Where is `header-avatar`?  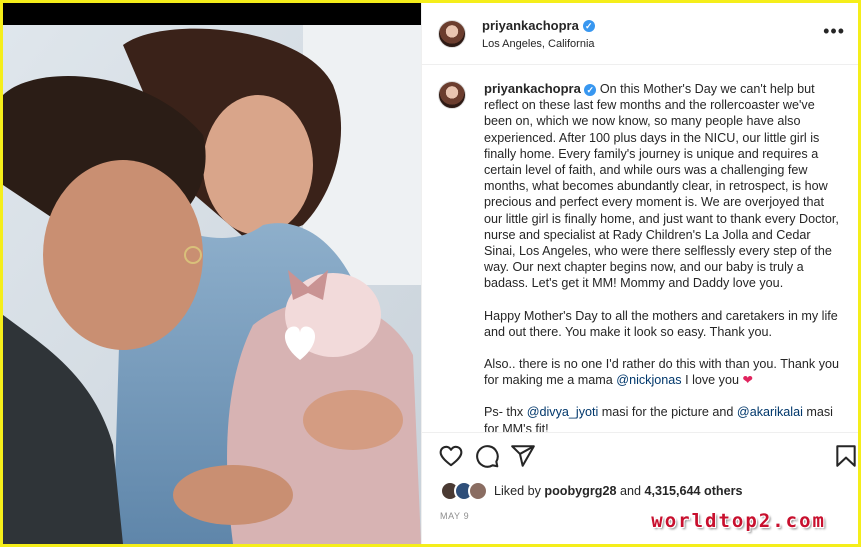 header-avatar is located at coordinates (452, 34).